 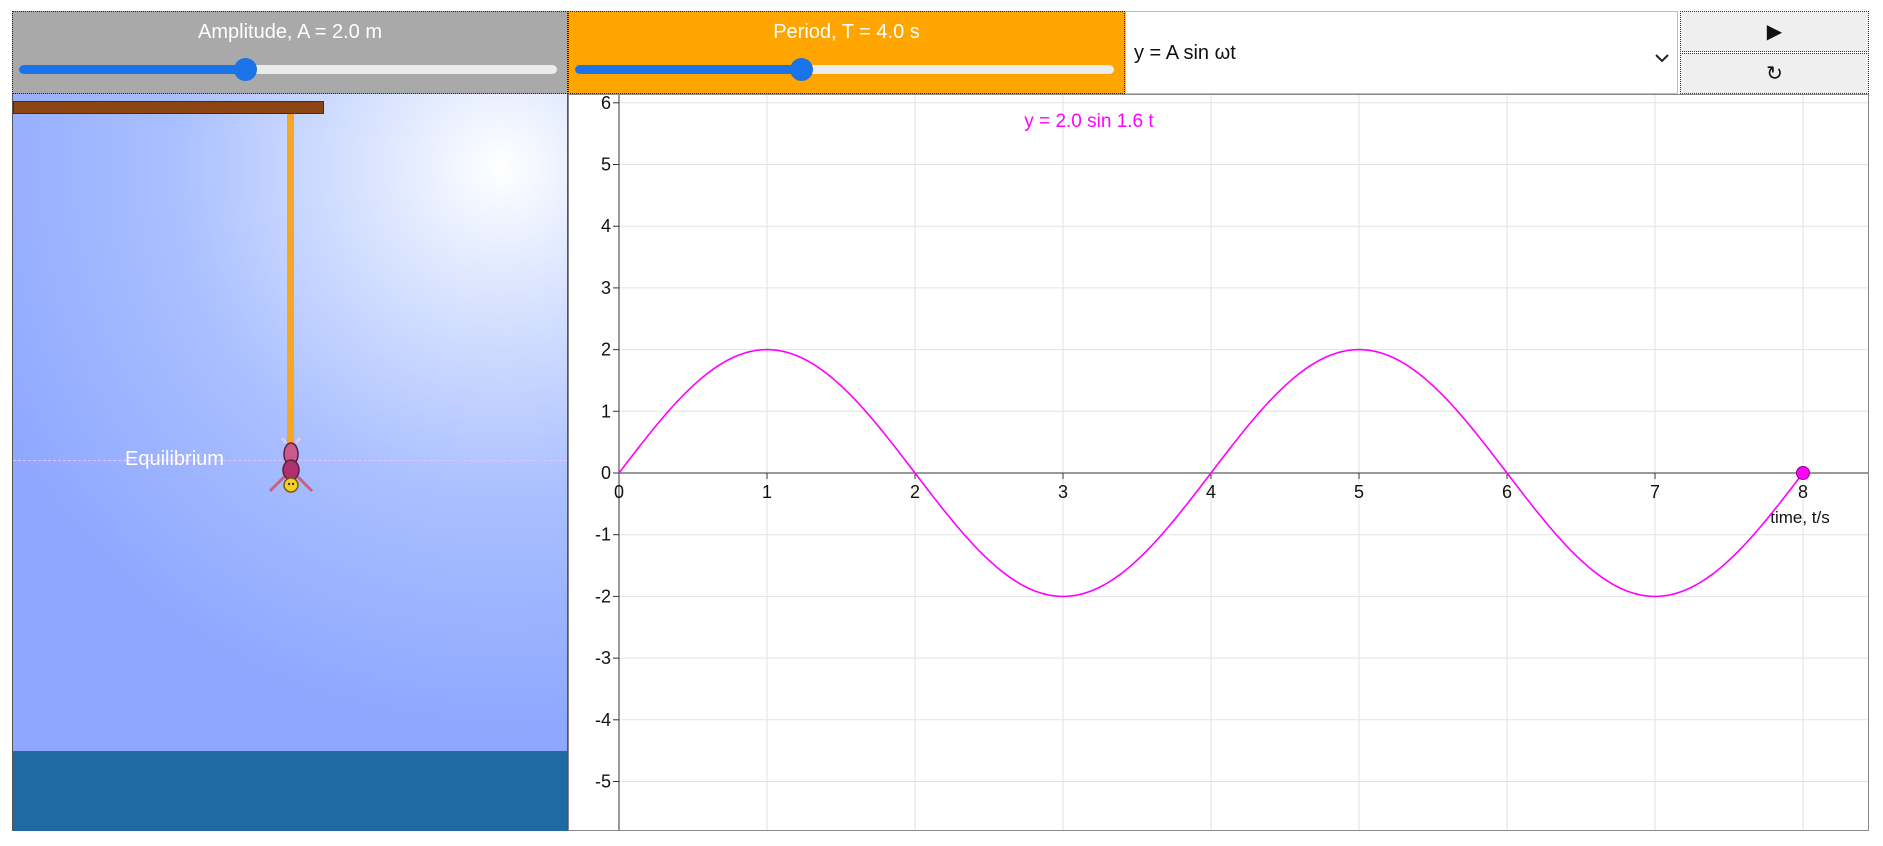 I want to click on y-tick-label: 4, so click(x=606, y=226).